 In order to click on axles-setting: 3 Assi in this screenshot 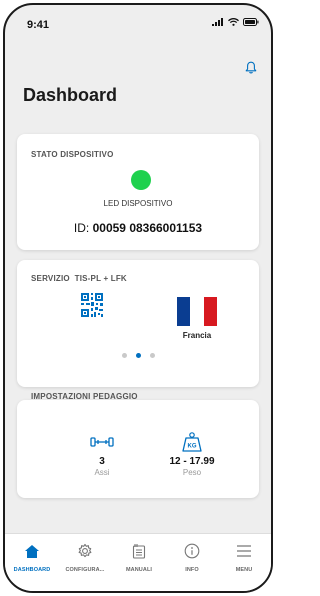, I will do `click(102, 453)`.